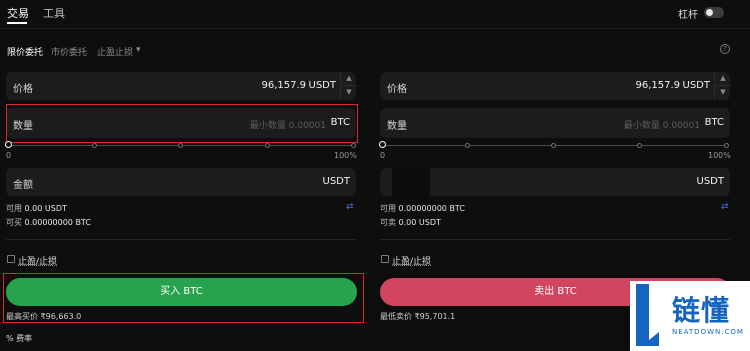 This screenshot has height=351, width=750. What do you see at coordinates (183, 298) in the screenshot?
I see `buy-button-highlight-box` at bounding box center [183, 298].